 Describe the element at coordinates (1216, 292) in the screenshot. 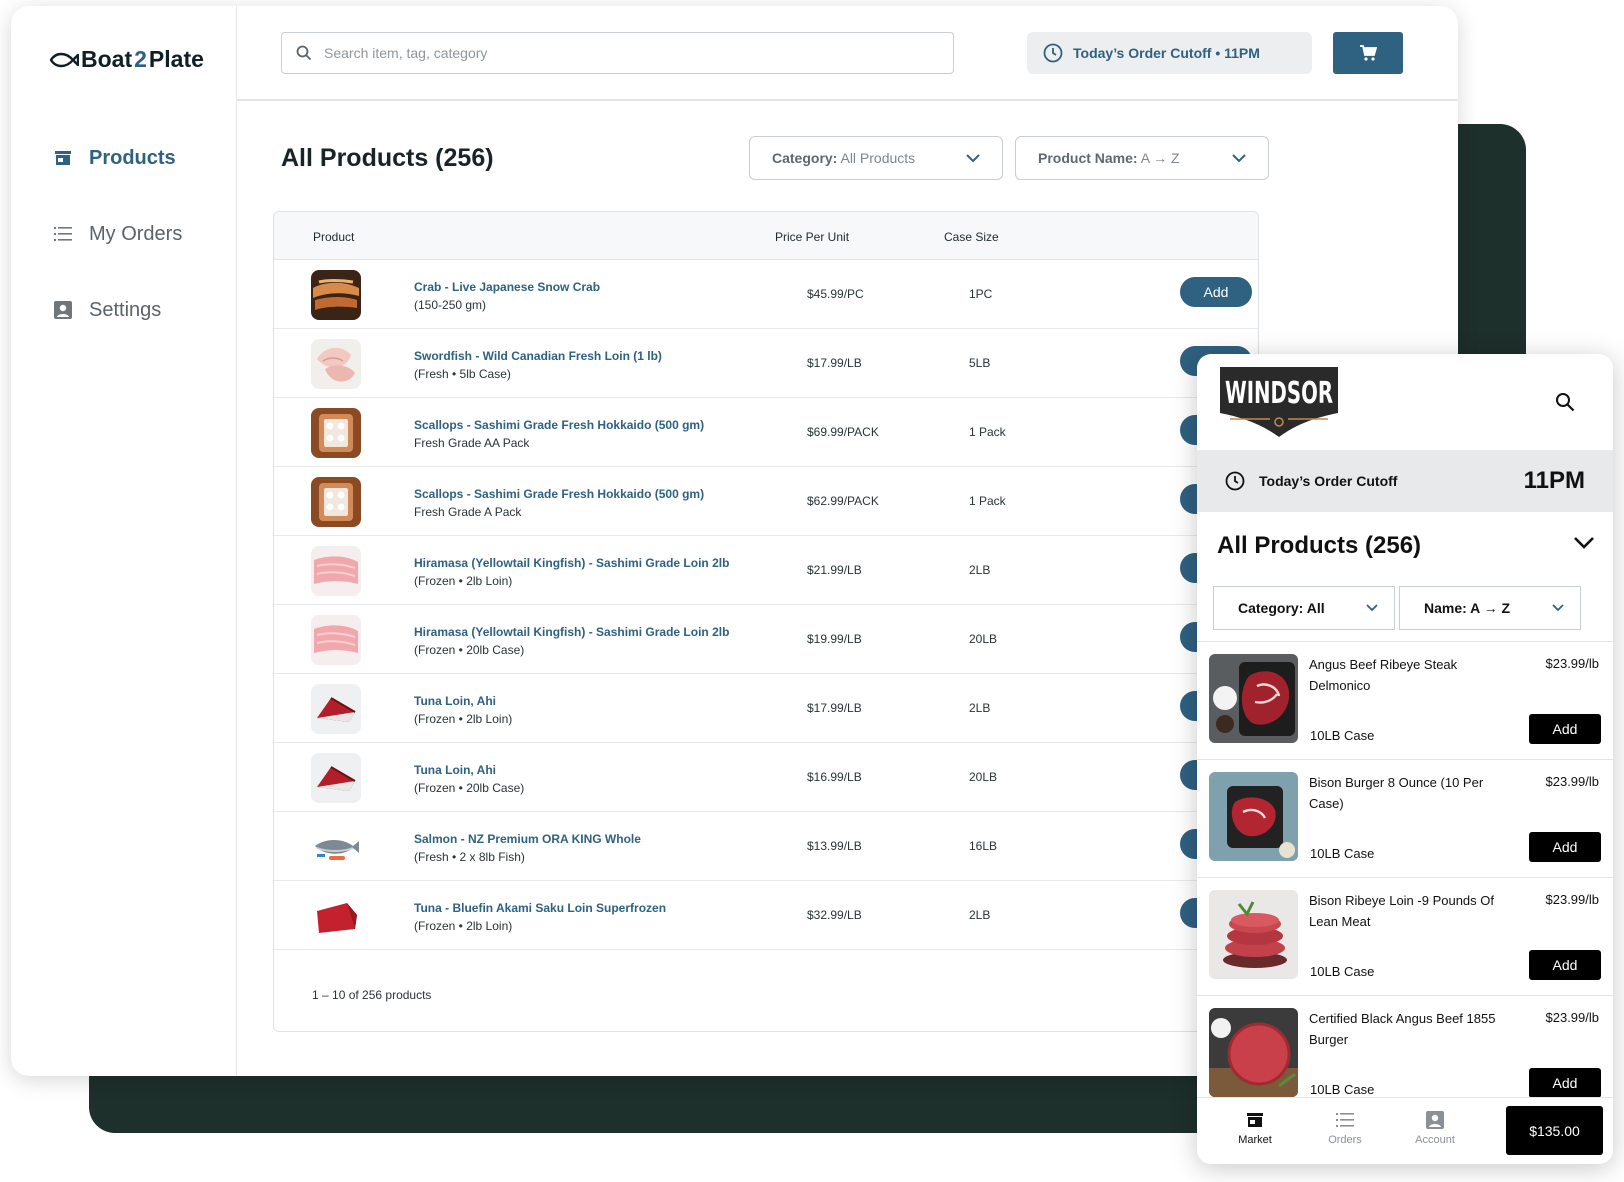

I see `add-to-cart-button: Add` at that location.